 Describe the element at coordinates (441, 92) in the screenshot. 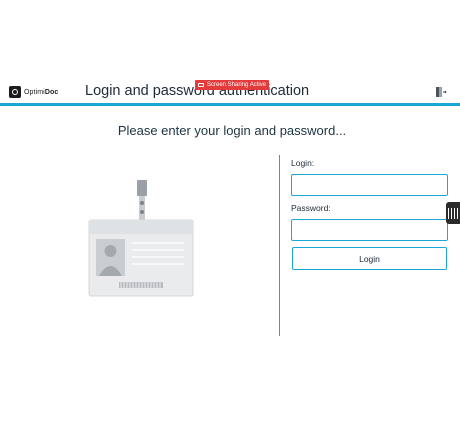

I see `logout-door-icon` at that location.